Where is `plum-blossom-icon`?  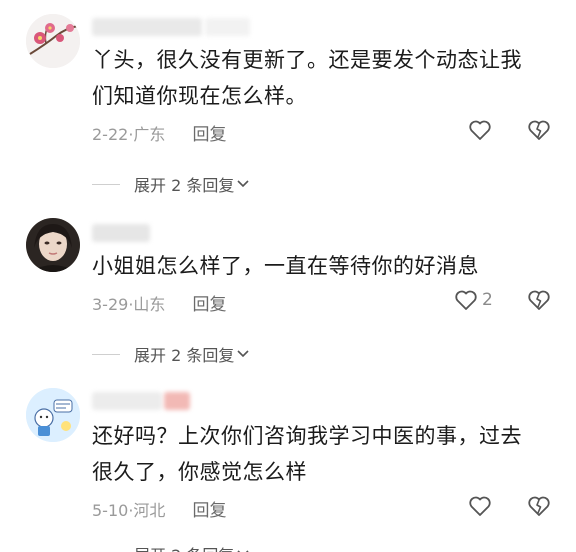
plum-blossom-icon is located at coordinates (53, 41).